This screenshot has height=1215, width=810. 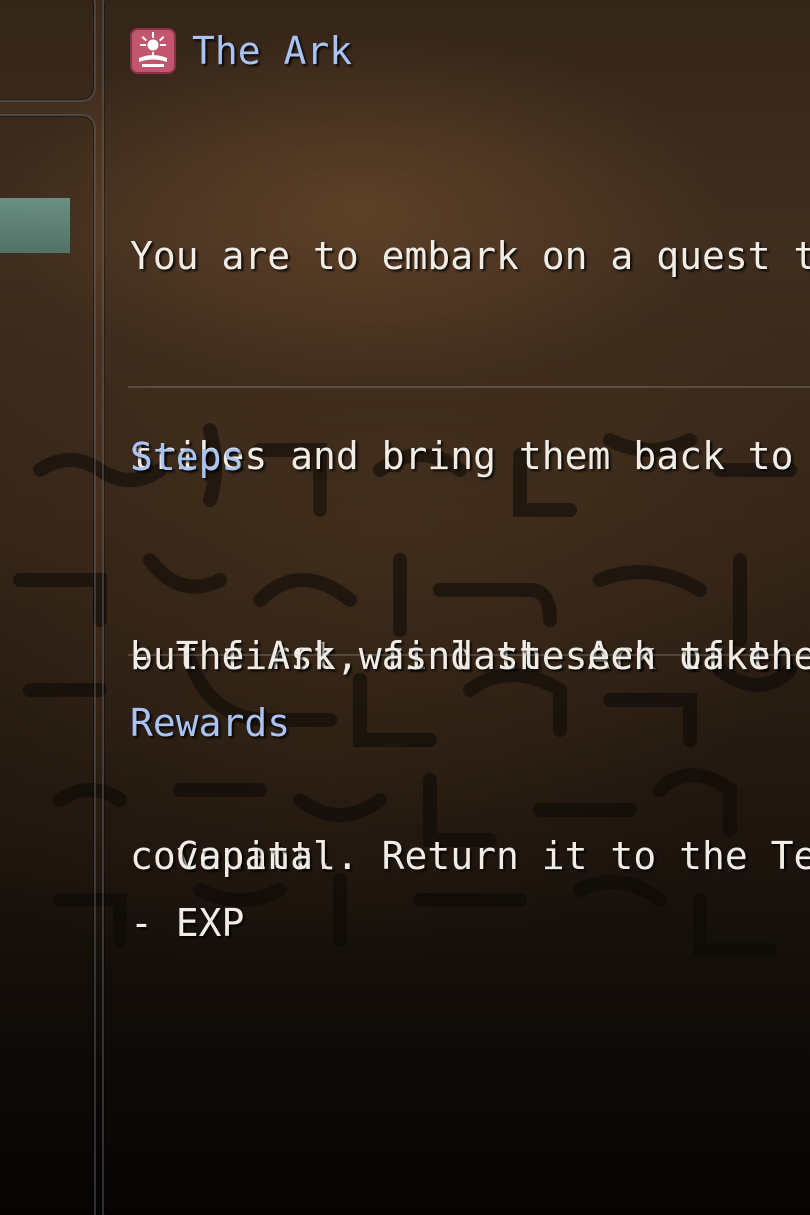 I want to click on steps-heading: Steps, so click(x=187, y=457).